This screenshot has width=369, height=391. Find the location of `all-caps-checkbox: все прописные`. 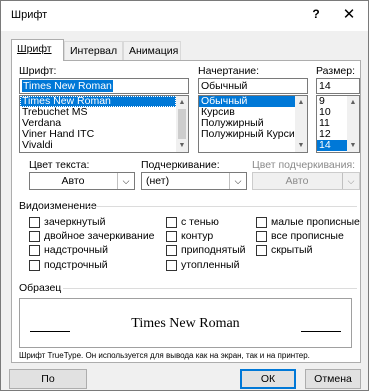

all-caps-checkbox: все прописные is located at coordinates (300, 236).